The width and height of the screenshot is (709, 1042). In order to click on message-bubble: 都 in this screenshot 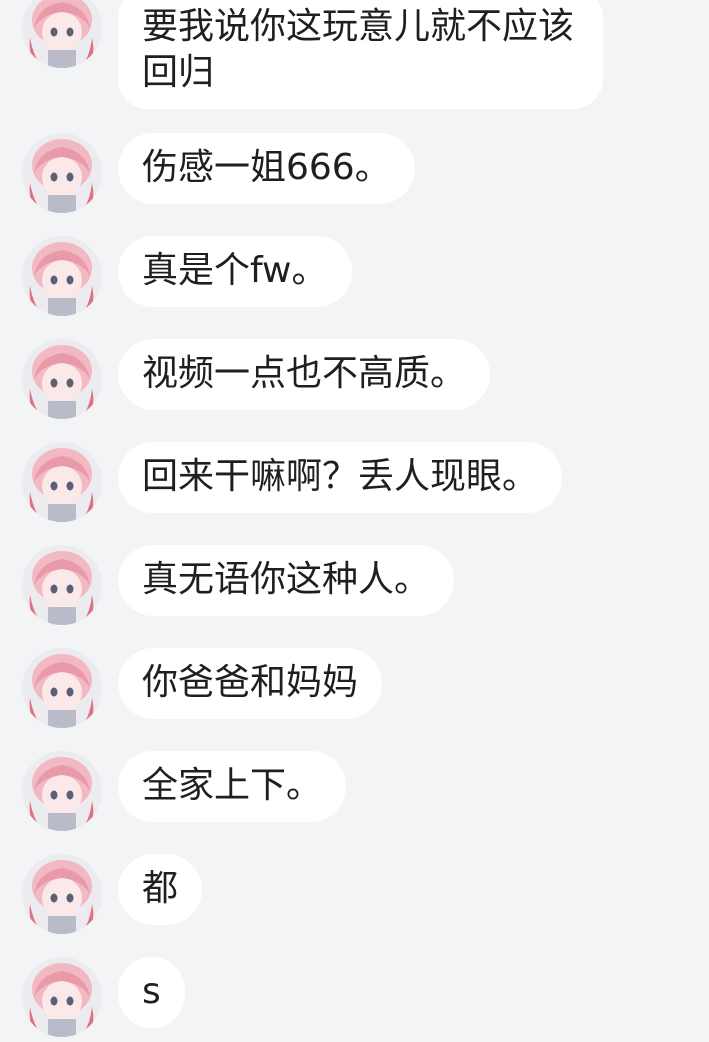, I will do `click(160, 889)`.